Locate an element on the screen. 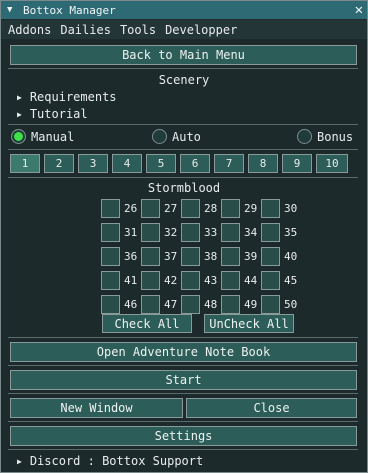  tree-label: Requirements is located at coordinates (73, 97).